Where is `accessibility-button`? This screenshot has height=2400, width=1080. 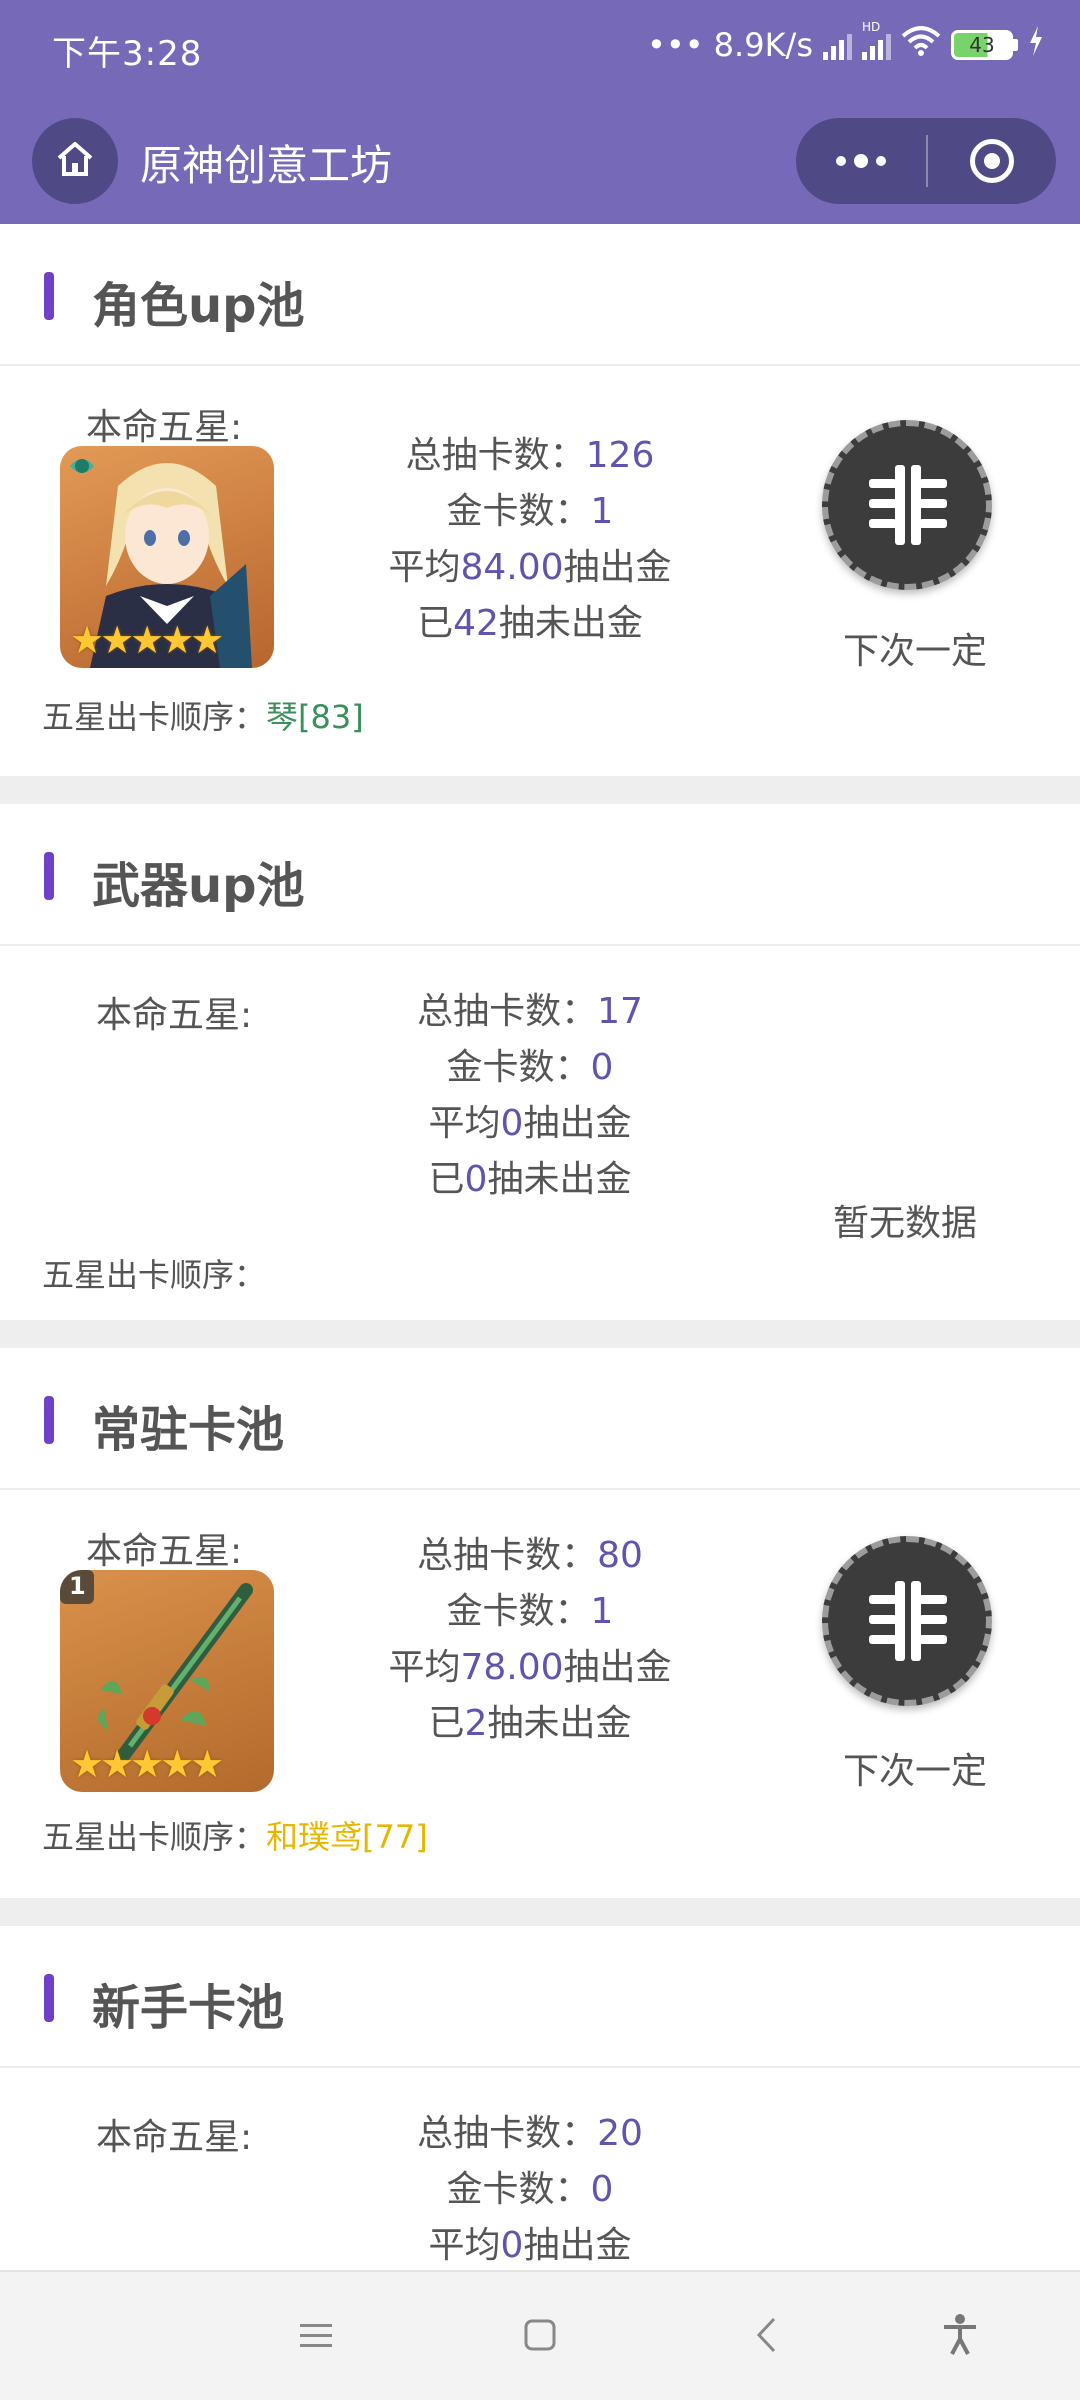 accessibility-button is located at coordinates (960, 2336).